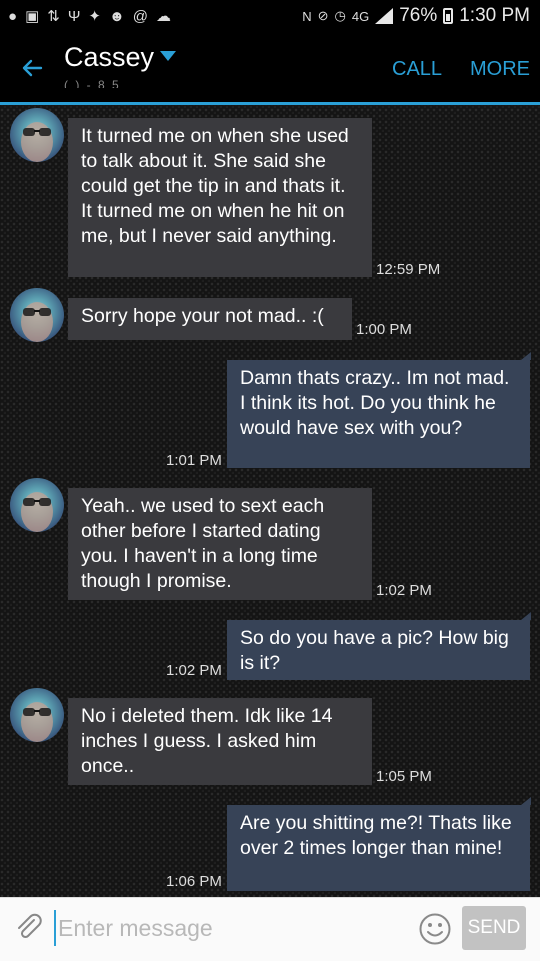 The height and width of the screenshot is (961, 540). Describe the element at coordinates (13, 16) in the screenshot. I see `location-icon: ●` at that location.